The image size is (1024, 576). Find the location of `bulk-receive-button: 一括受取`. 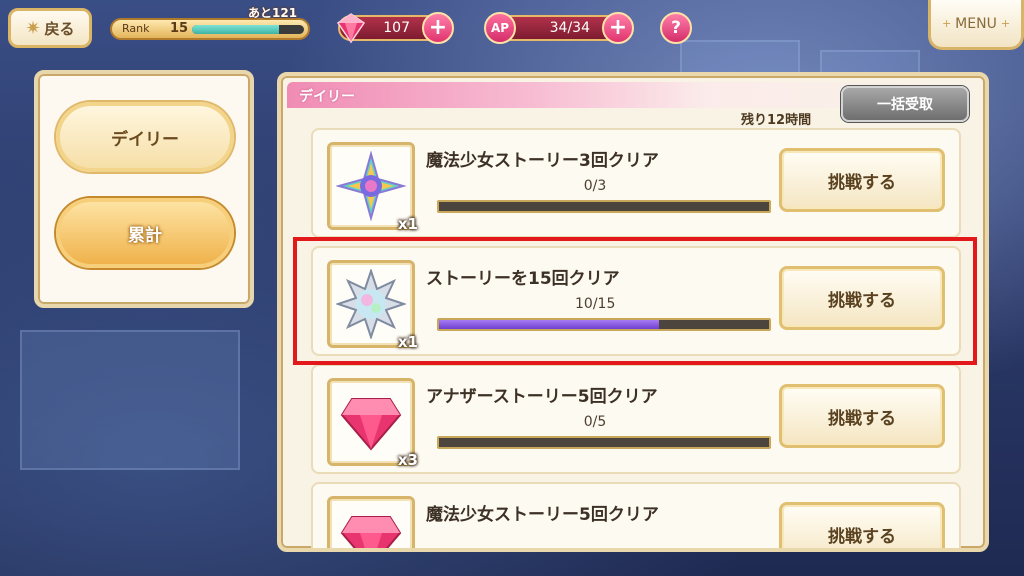

bulk-receive-button: 一括受取 is located at coordinates (905, 104).